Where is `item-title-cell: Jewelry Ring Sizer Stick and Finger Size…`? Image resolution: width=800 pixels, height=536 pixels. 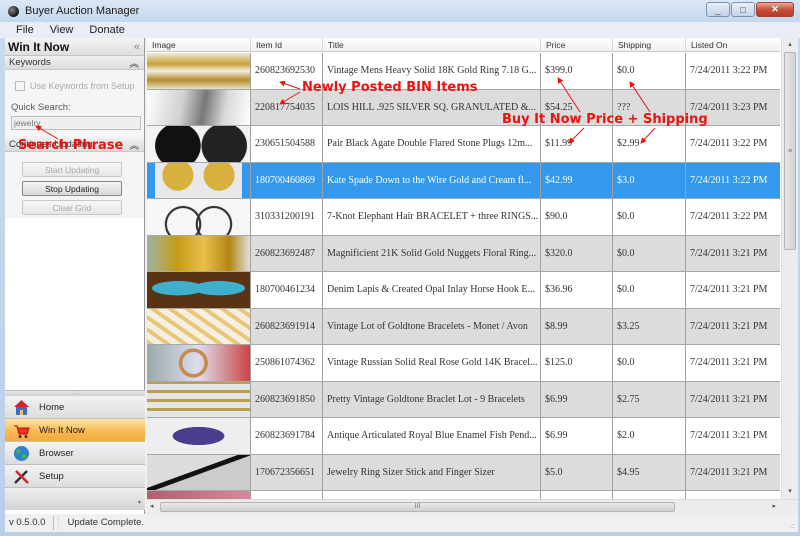 item-title-cell: Jewelry Ring Sizer Stick and Finger Size… is located at coordinates (432, 472).